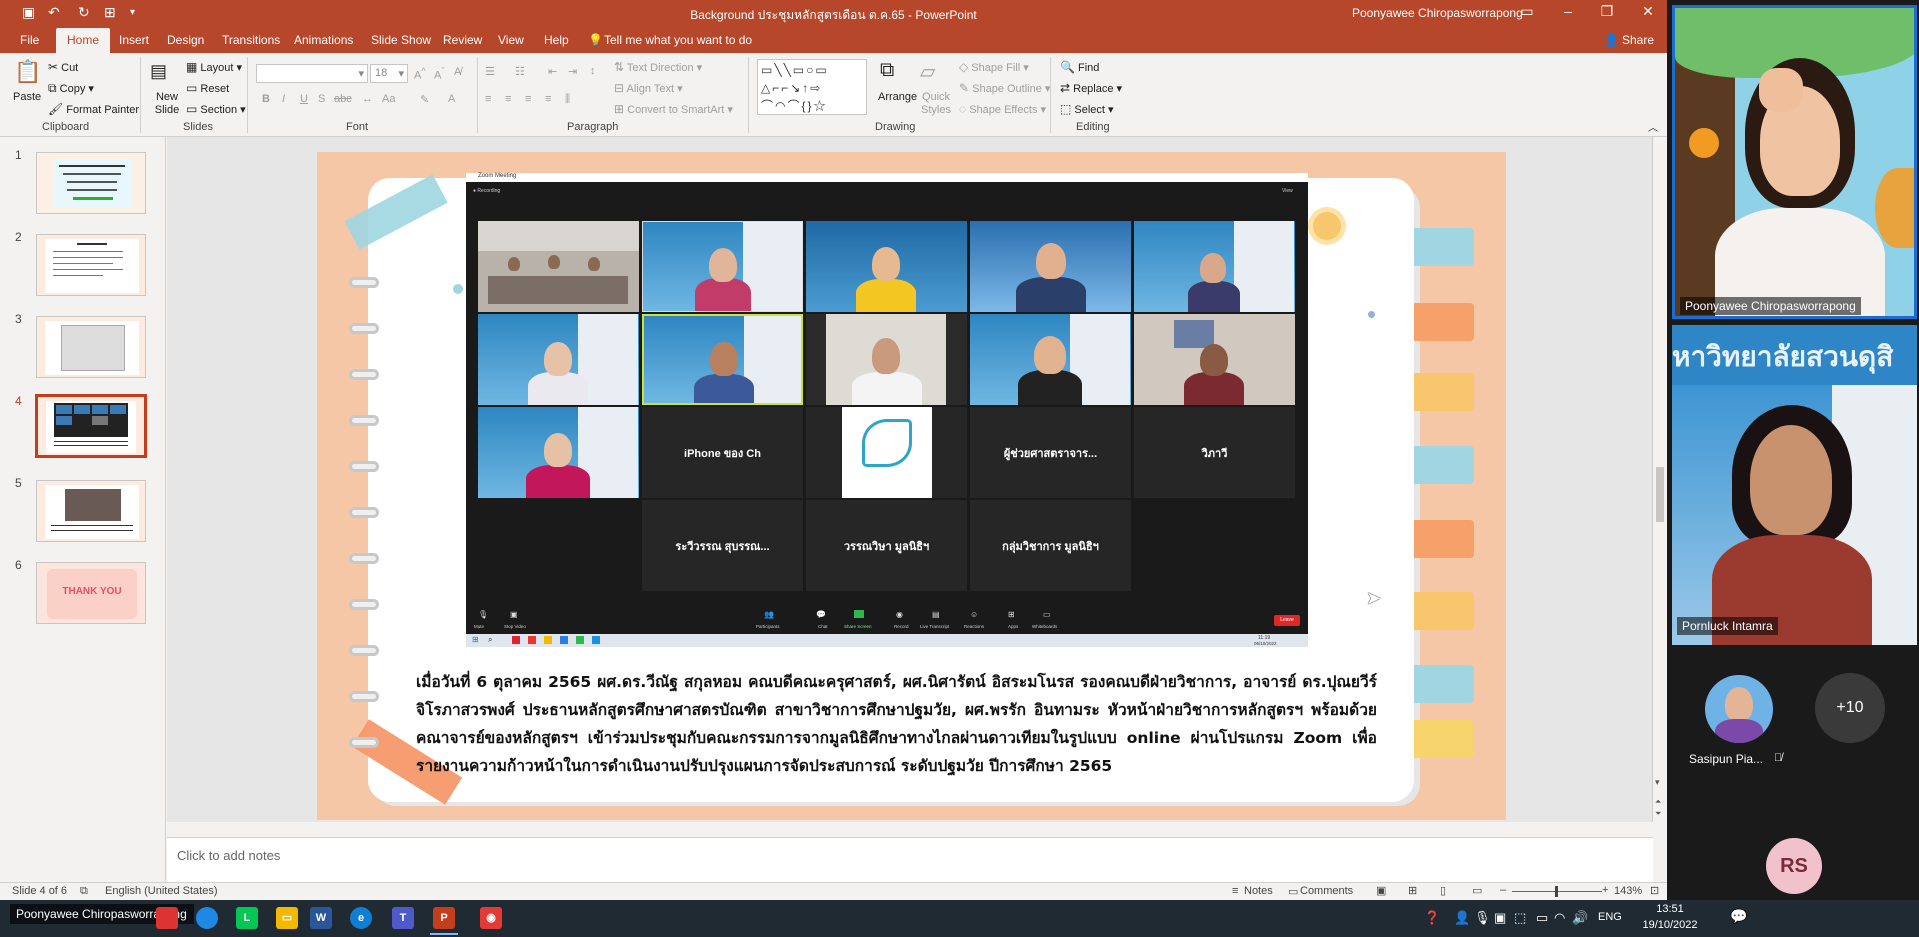 Image resolution: width=1919 pixels, height=937 pixels. I want to click on justify-icon: ≡, so click(548, 99).